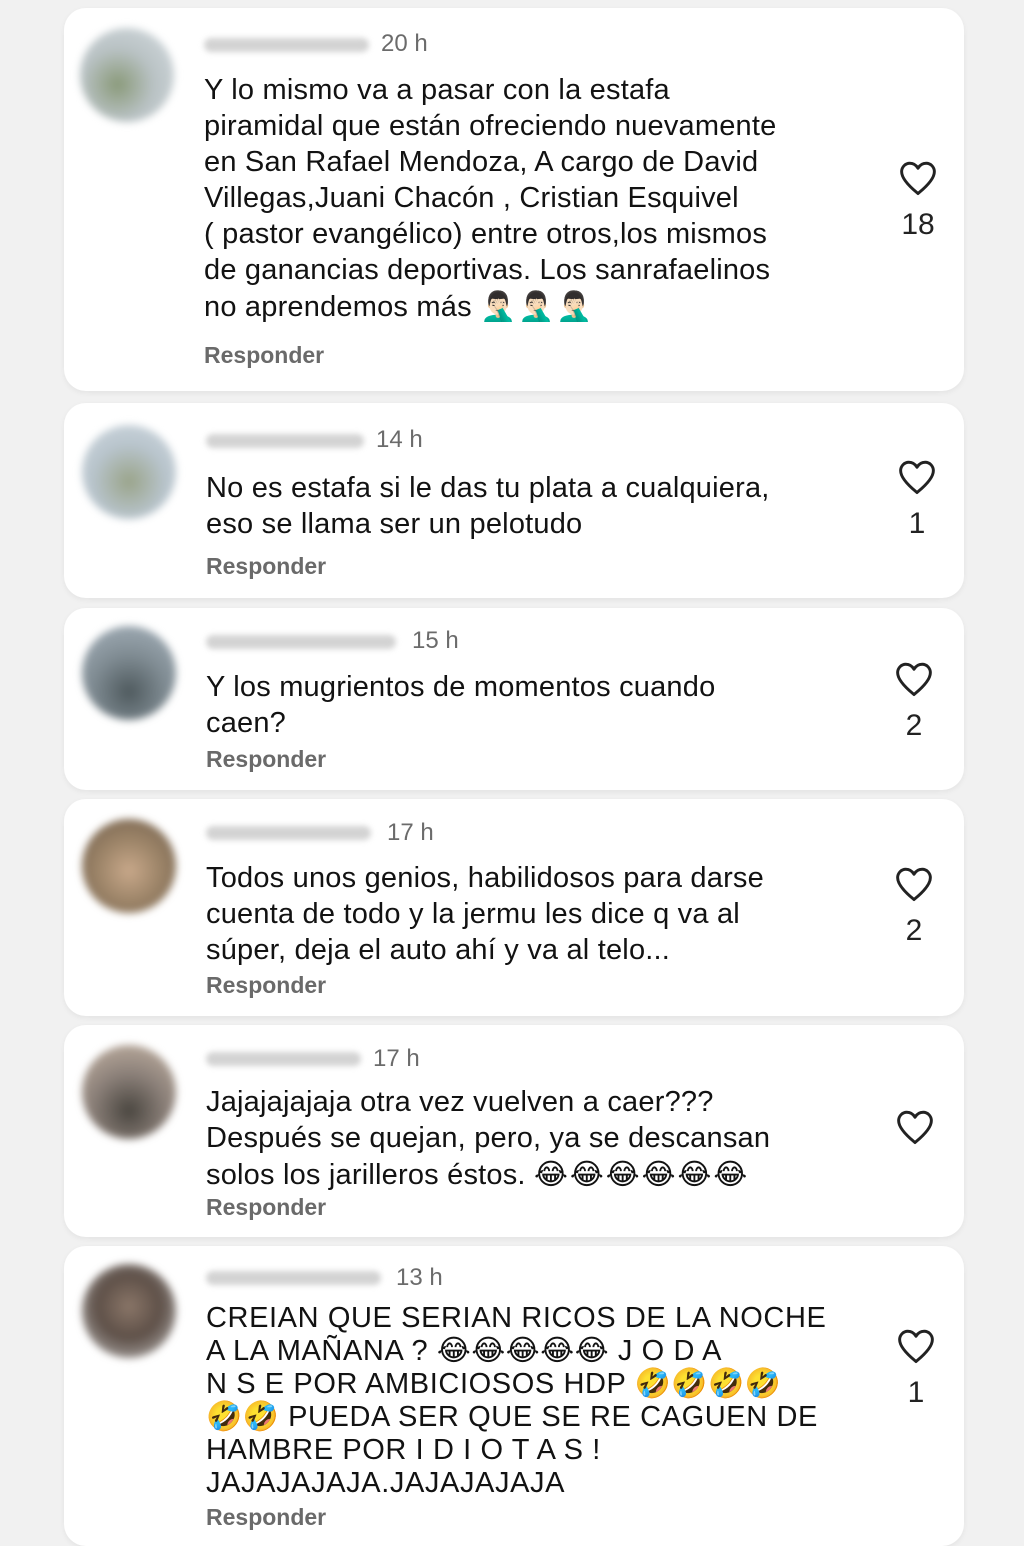 The width and height of the screenshot is (1024, 1546). What do you see at coordinates (404, 43) in the screenshot?
I see `comment-time: 20 h` at bounding box center [404, 43].